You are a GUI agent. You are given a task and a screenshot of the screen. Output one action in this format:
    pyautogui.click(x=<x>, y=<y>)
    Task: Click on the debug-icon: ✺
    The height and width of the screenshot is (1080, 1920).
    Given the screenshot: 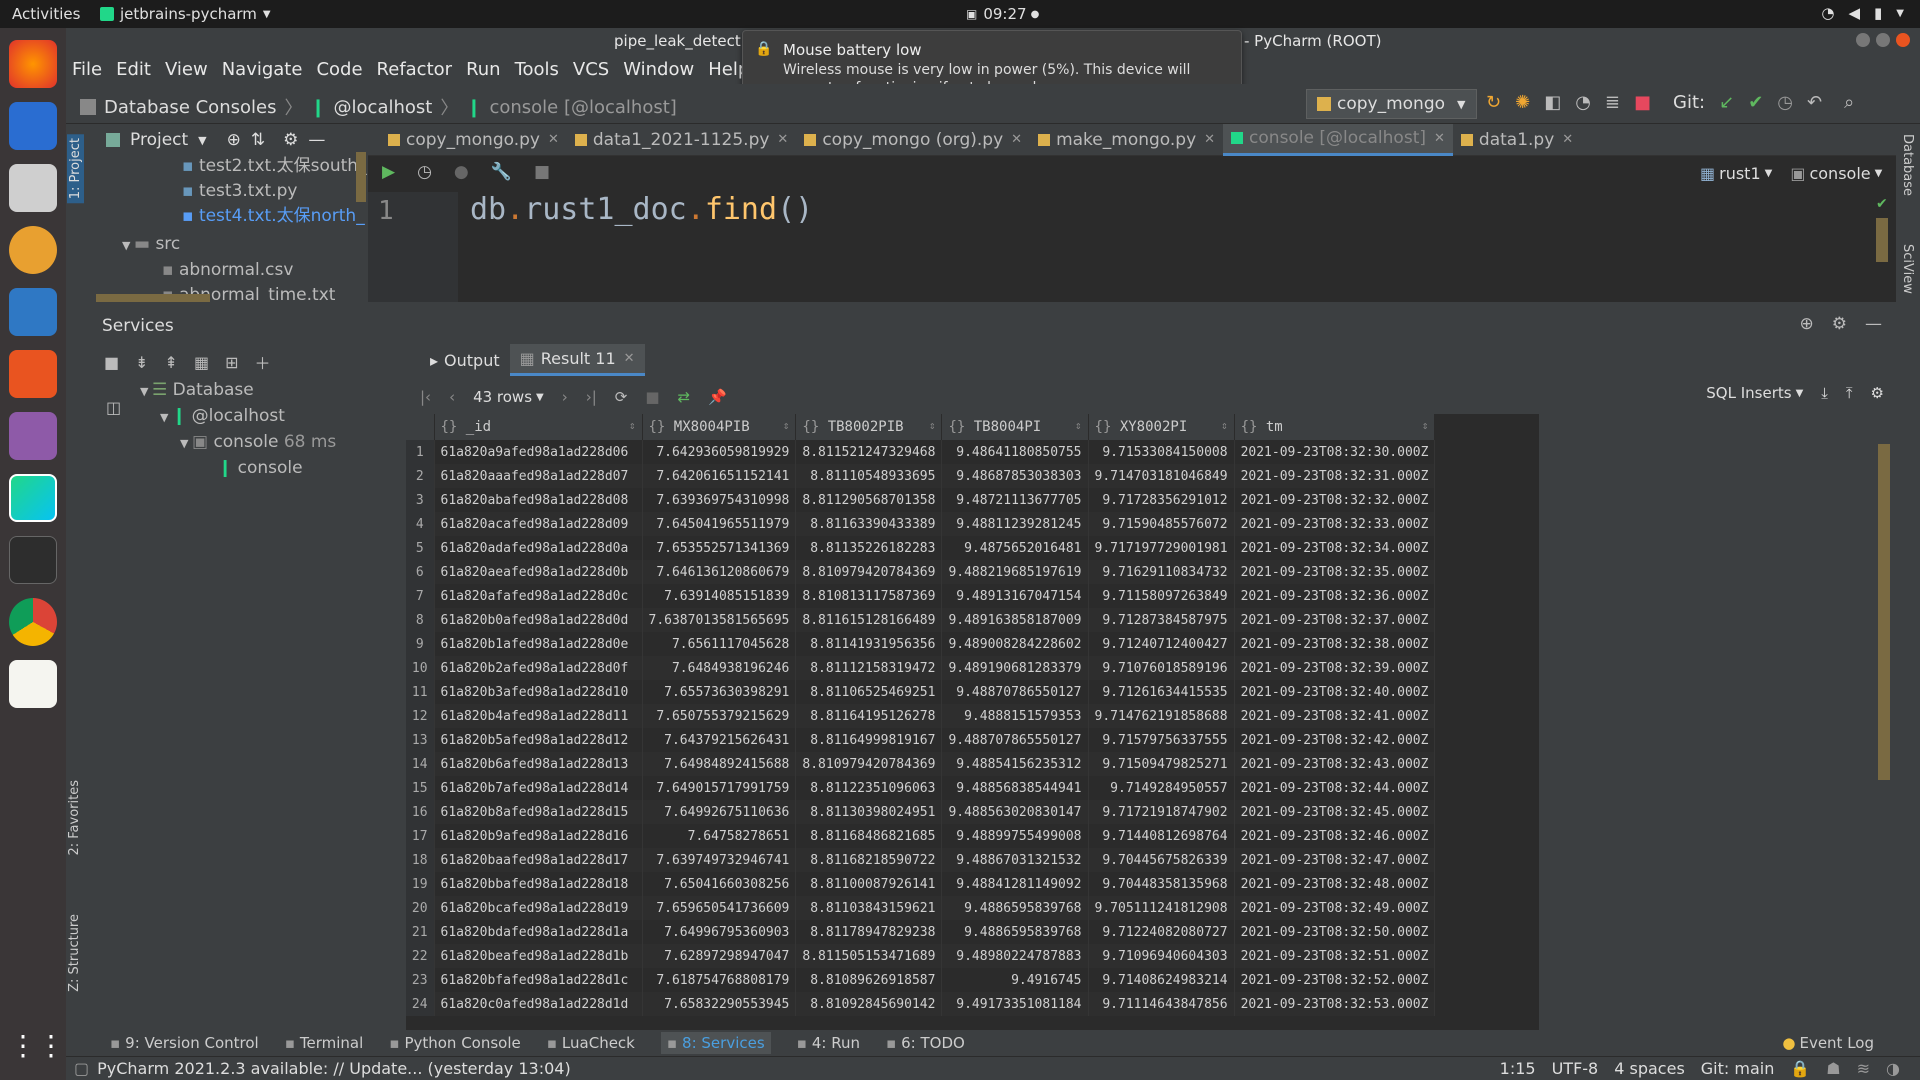 What is the action you would take?
    pyautogui.click(x=1522, y=102)
    